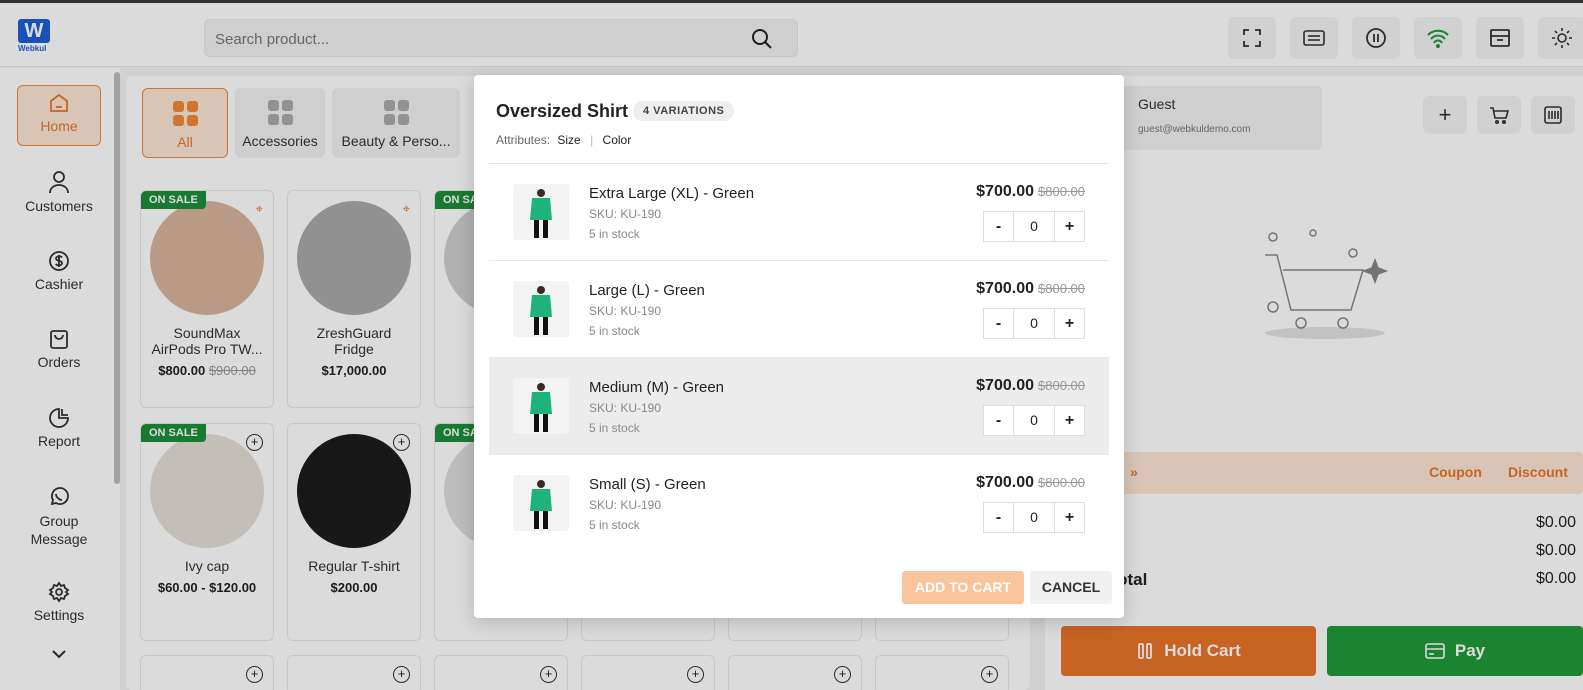 The width and height of the screenshot is (1583, 690). Describe the element at coordinates (684, 111) in the screenshot. I see `variations-badge: 4 VARIATIONS` at that location.